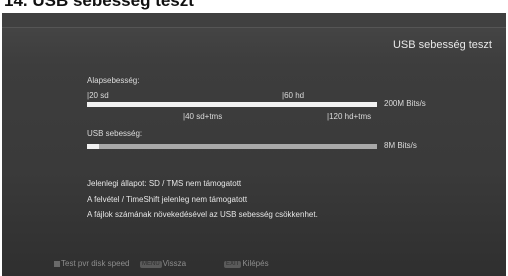 The height and width of the screenshot is (276, 508). I want to click on top-band, so click(254, 20).